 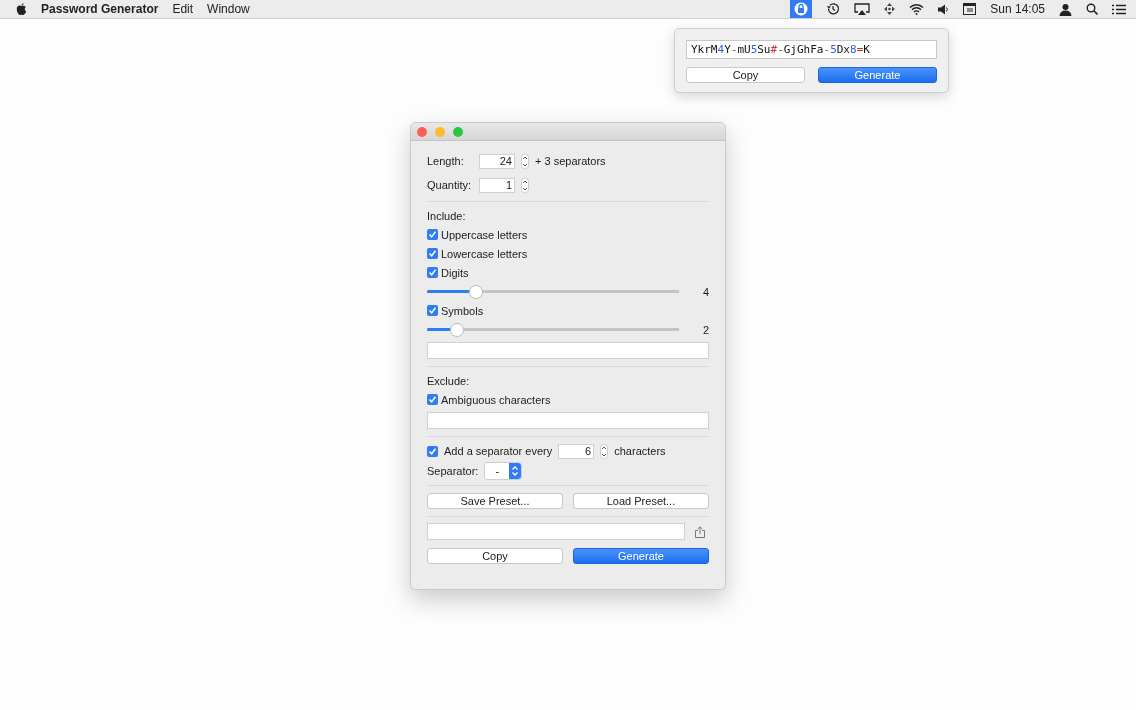 What do you see at coordinates (1119, 9) in the screenshot?
I see `list-icon` at bounding box center [1119, 9].